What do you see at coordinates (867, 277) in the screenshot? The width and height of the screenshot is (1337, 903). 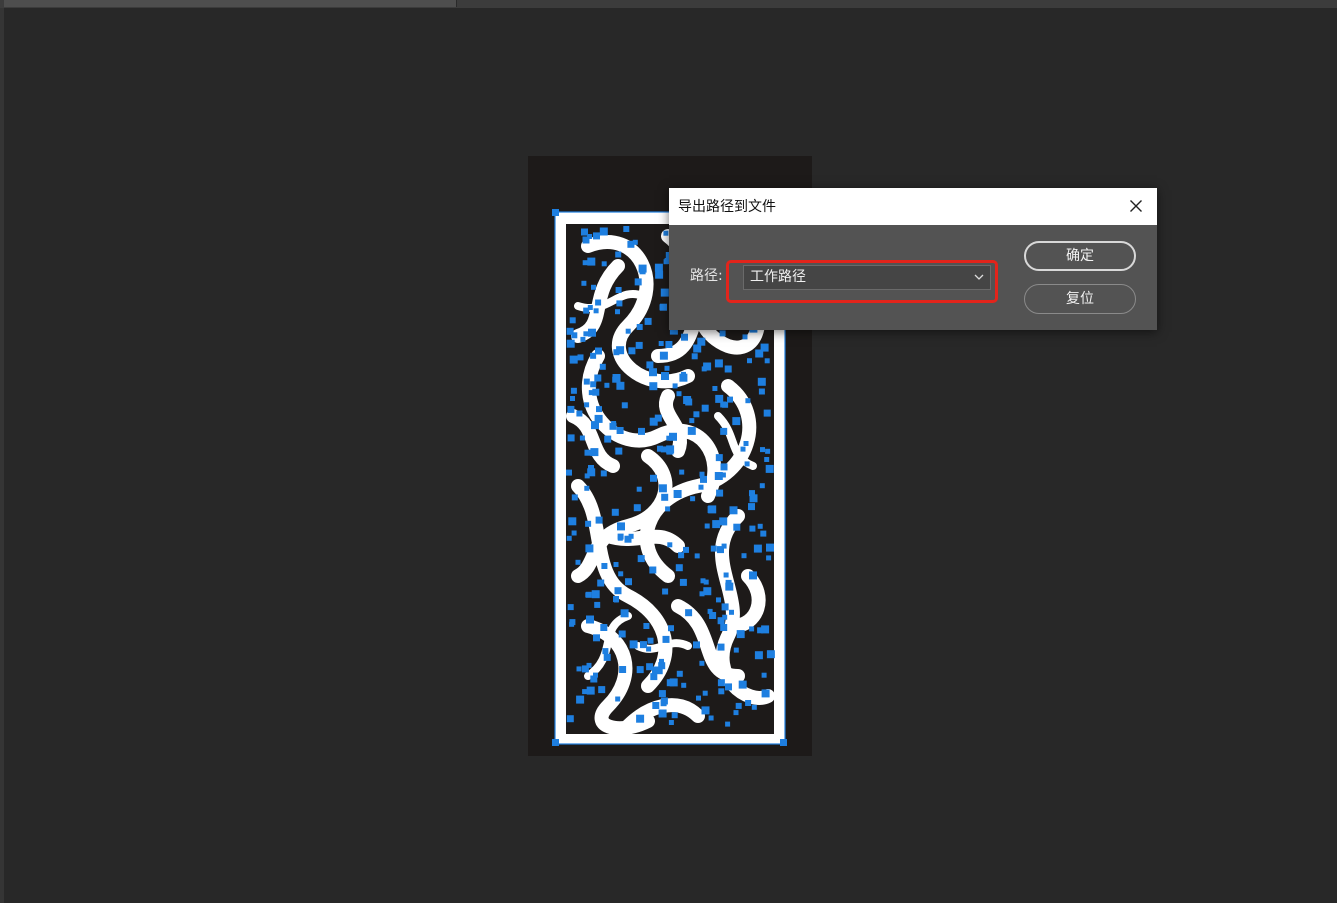 I see `path-select: 工作路径` at bounding box center [867, 277].